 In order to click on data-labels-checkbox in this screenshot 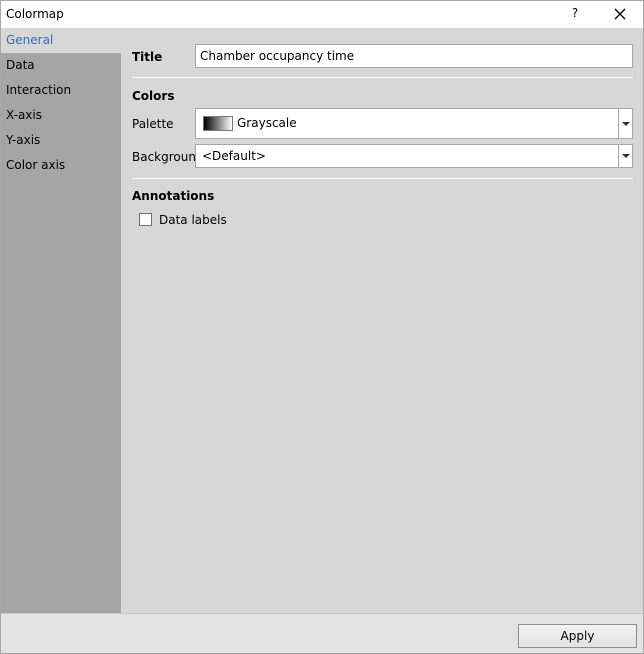, I will do `click(145, 219)`.